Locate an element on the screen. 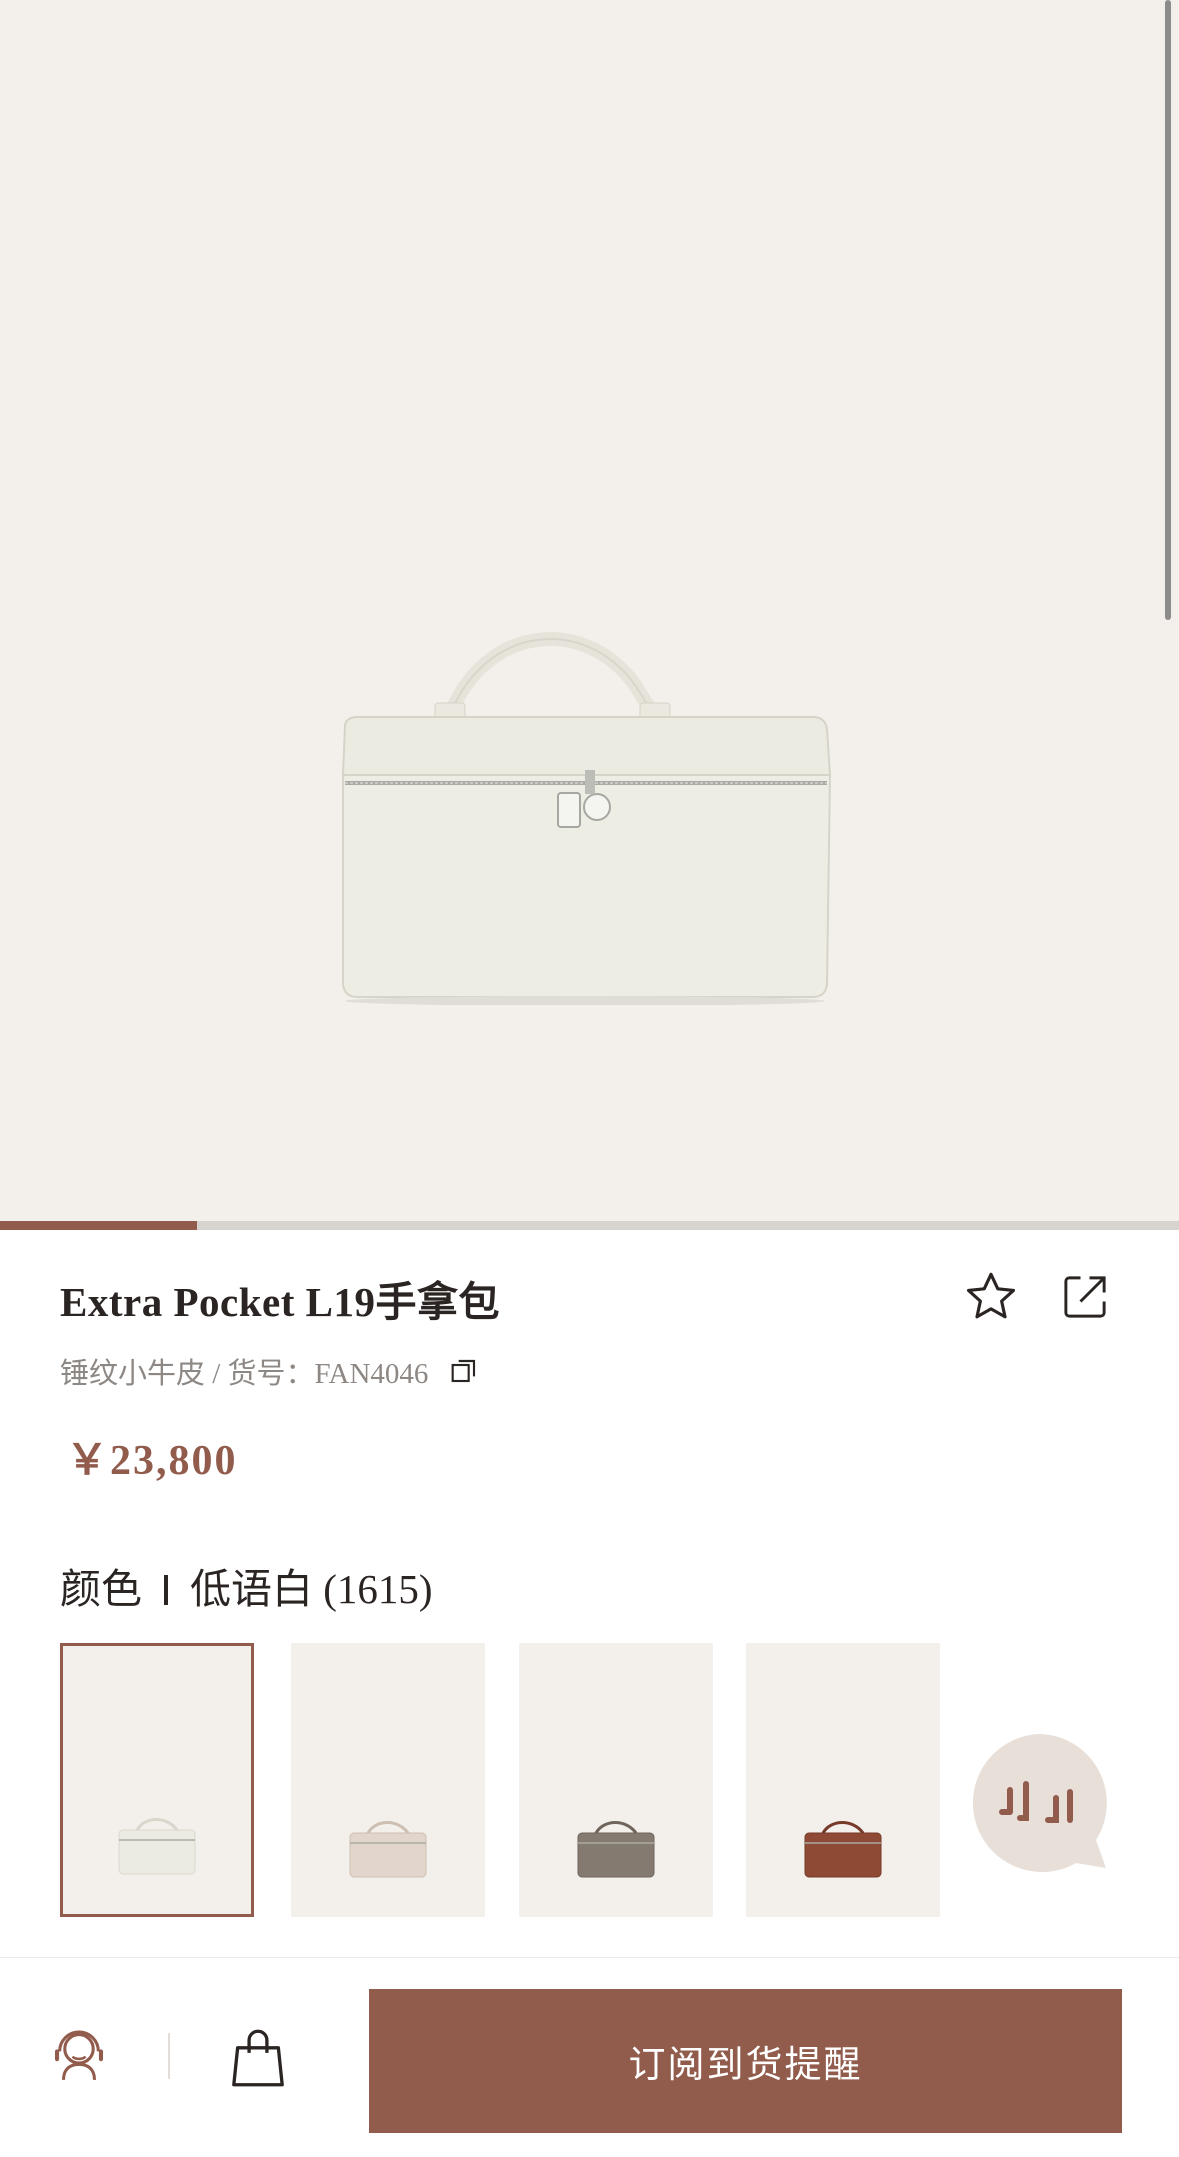 The width and height of the screenshot is (1179, 2157). selected-color-name: 低语白 (1615) is located at coordinates (311, 1589).